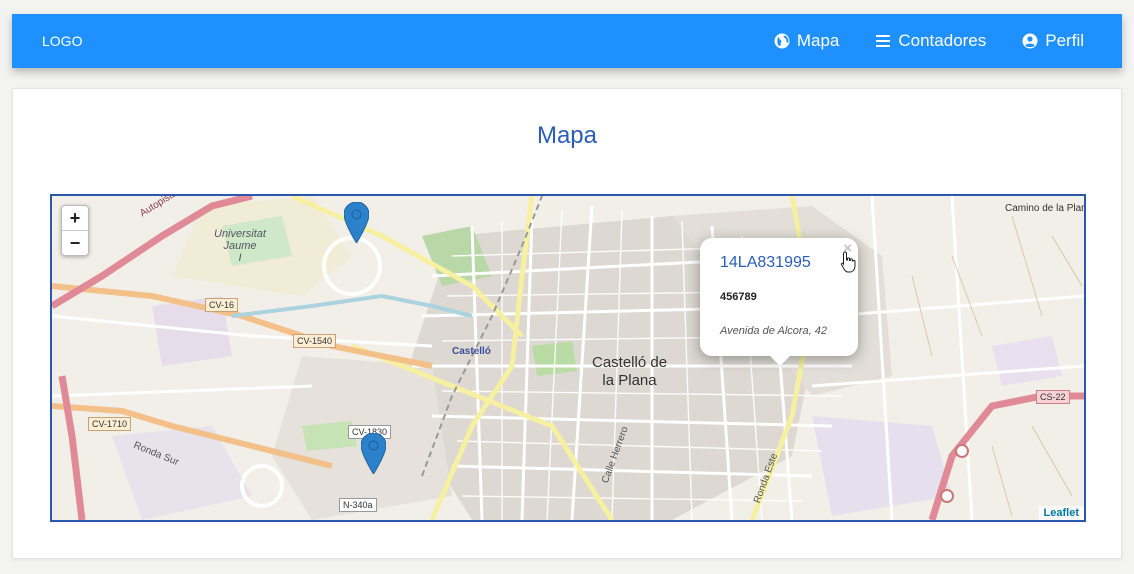 This screenshot has height=574, width=1134. Describe the element at coordinates (75, 242) in the screenshot. I see `zoom-out-button: −` at that location.